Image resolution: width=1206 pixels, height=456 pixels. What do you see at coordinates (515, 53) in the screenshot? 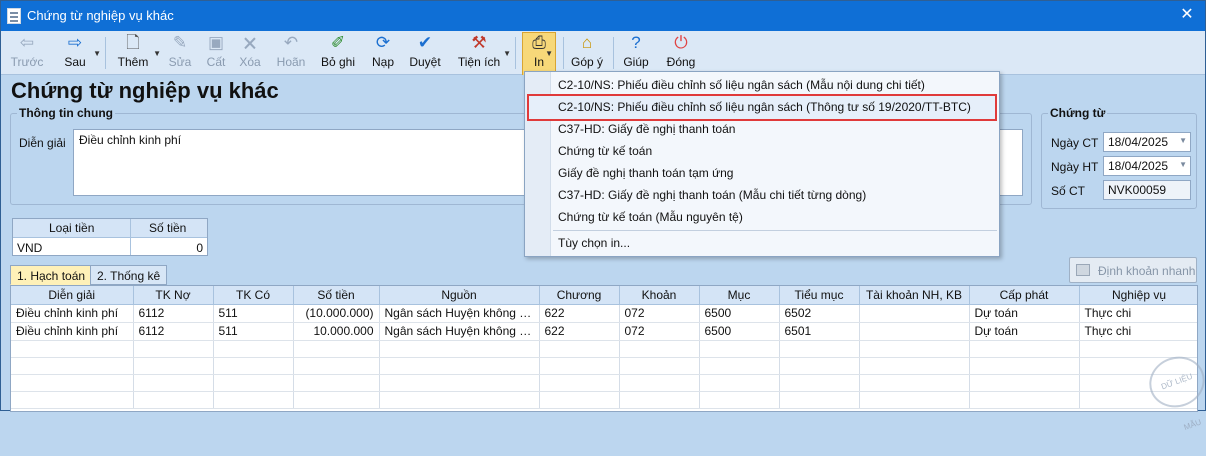
I see `toolbar-separator` at bounding box center [515, 53].